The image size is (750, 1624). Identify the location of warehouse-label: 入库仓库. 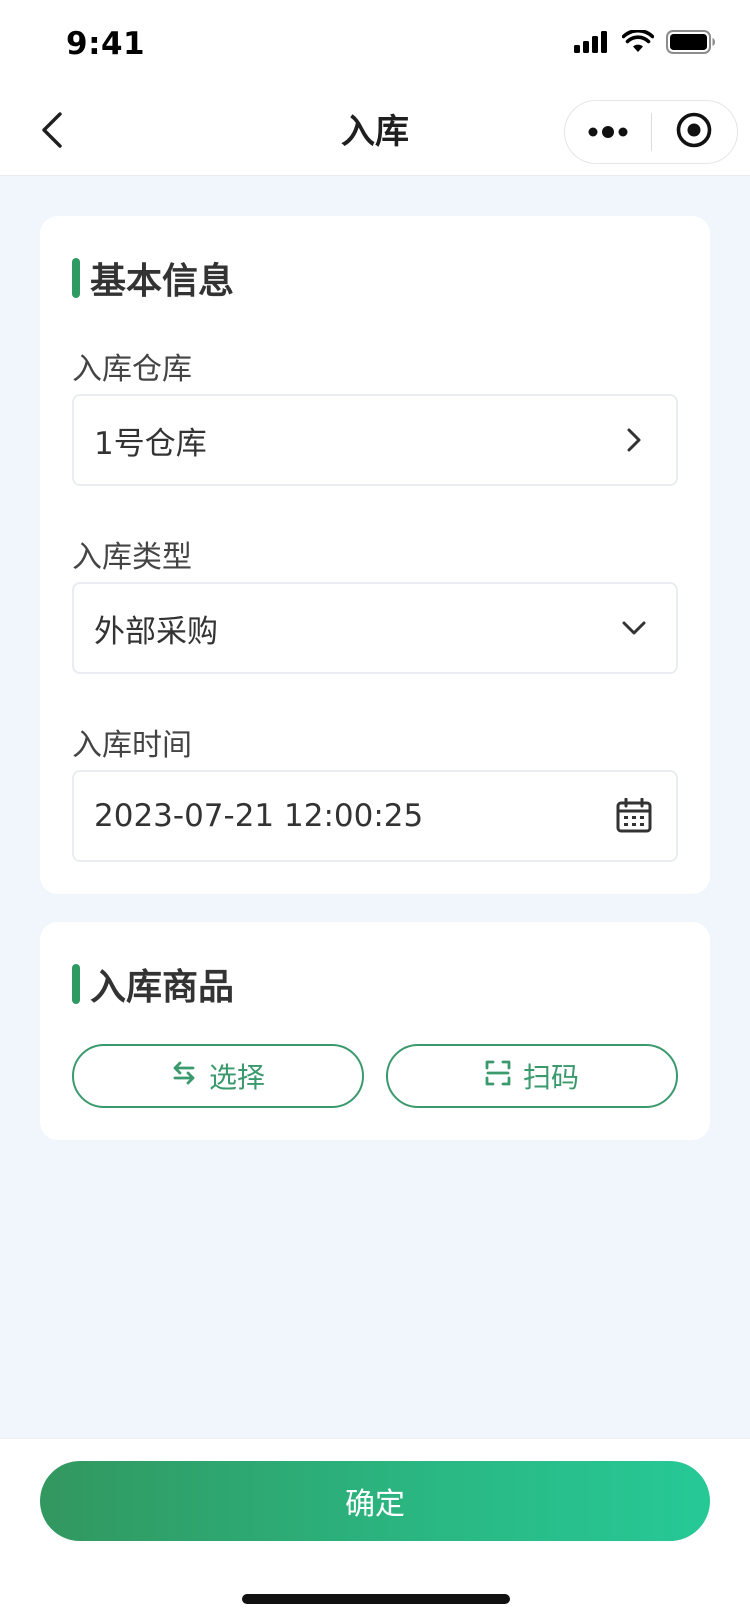
(132, 369).